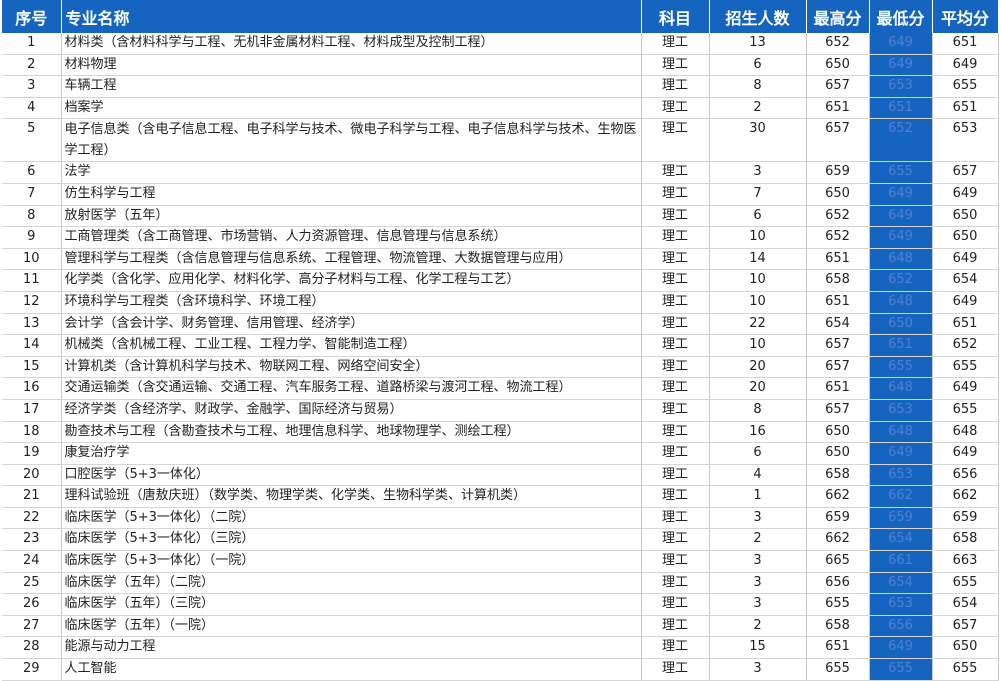 This screenshot has height=681, width=1000. I want to click on header-major-name: 专业名称, so click(351, 16).